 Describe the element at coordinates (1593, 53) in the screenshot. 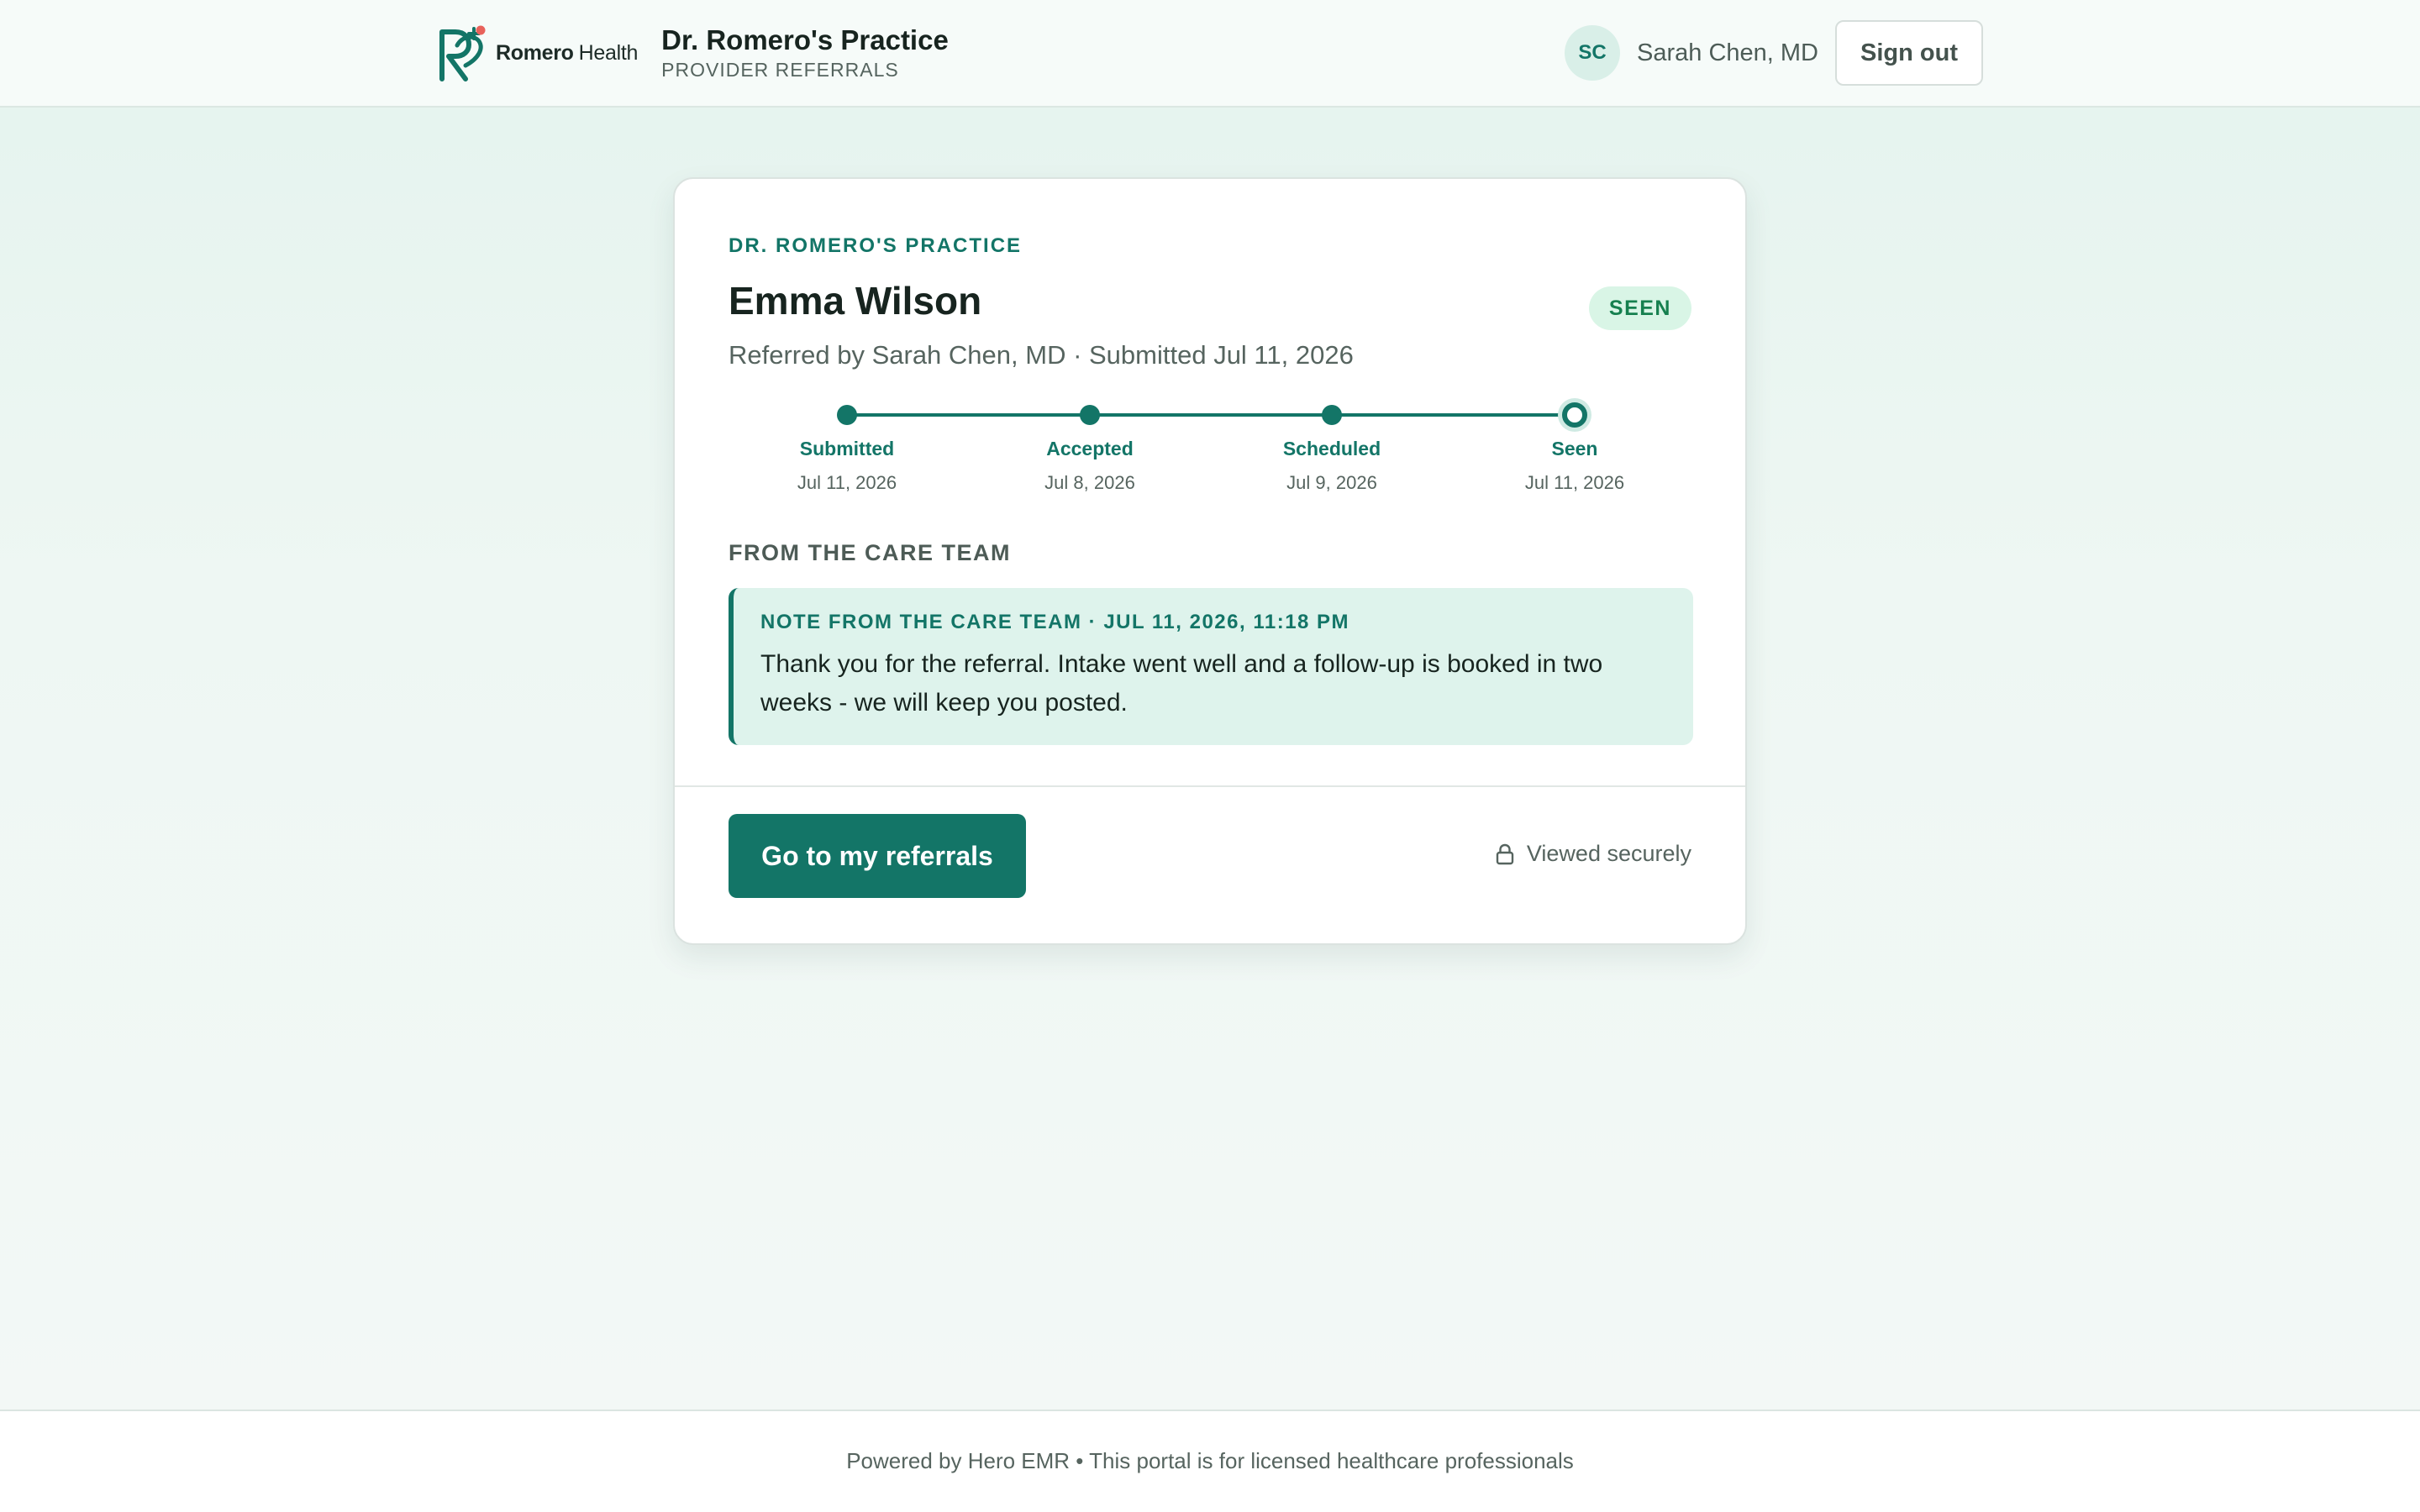

I see `avatar: SC` at that location.